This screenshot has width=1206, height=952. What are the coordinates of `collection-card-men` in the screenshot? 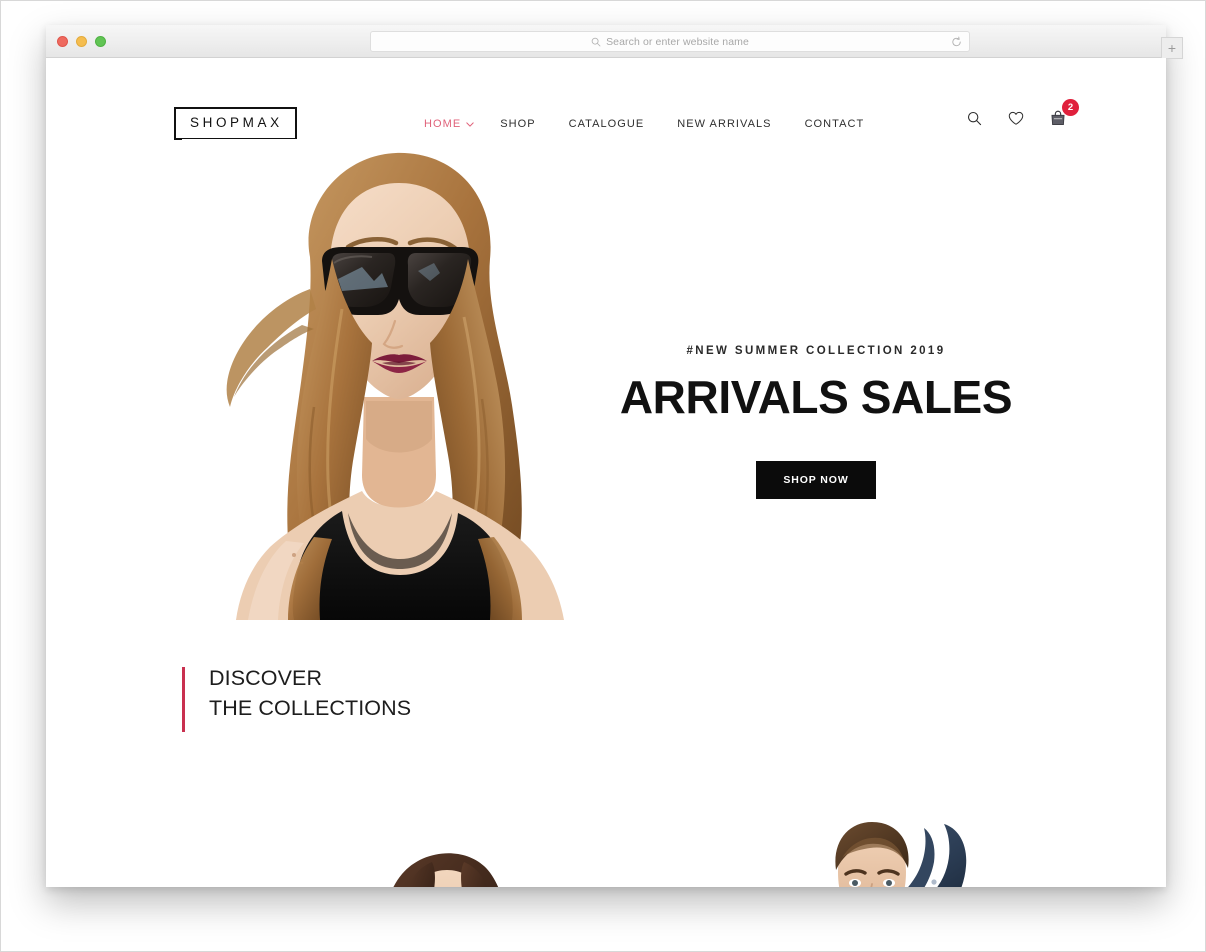 It's located at (871, 852).